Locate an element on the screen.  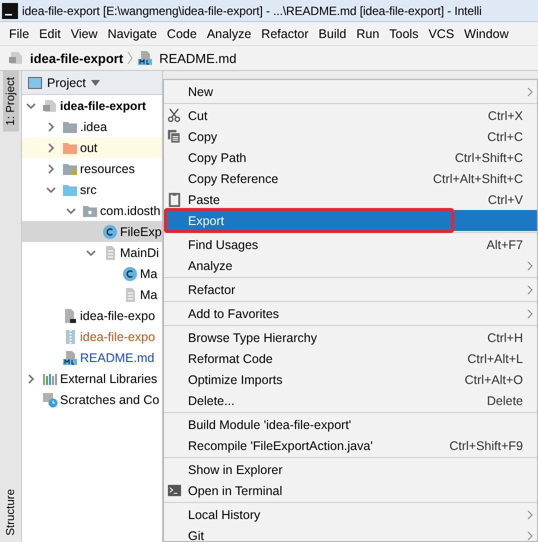
shortcut-label: Delete is located at coordinates (504, 401).